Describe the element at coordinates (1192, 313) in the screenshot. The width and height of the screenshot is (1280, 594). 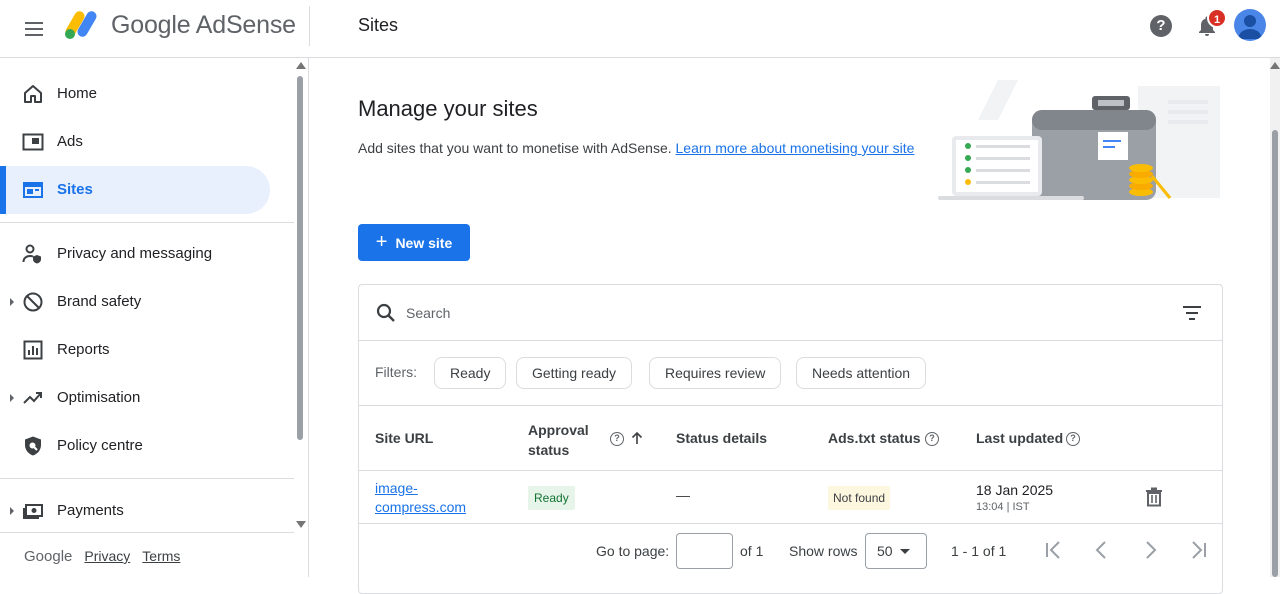
I see `filter-list-icon` at that location.